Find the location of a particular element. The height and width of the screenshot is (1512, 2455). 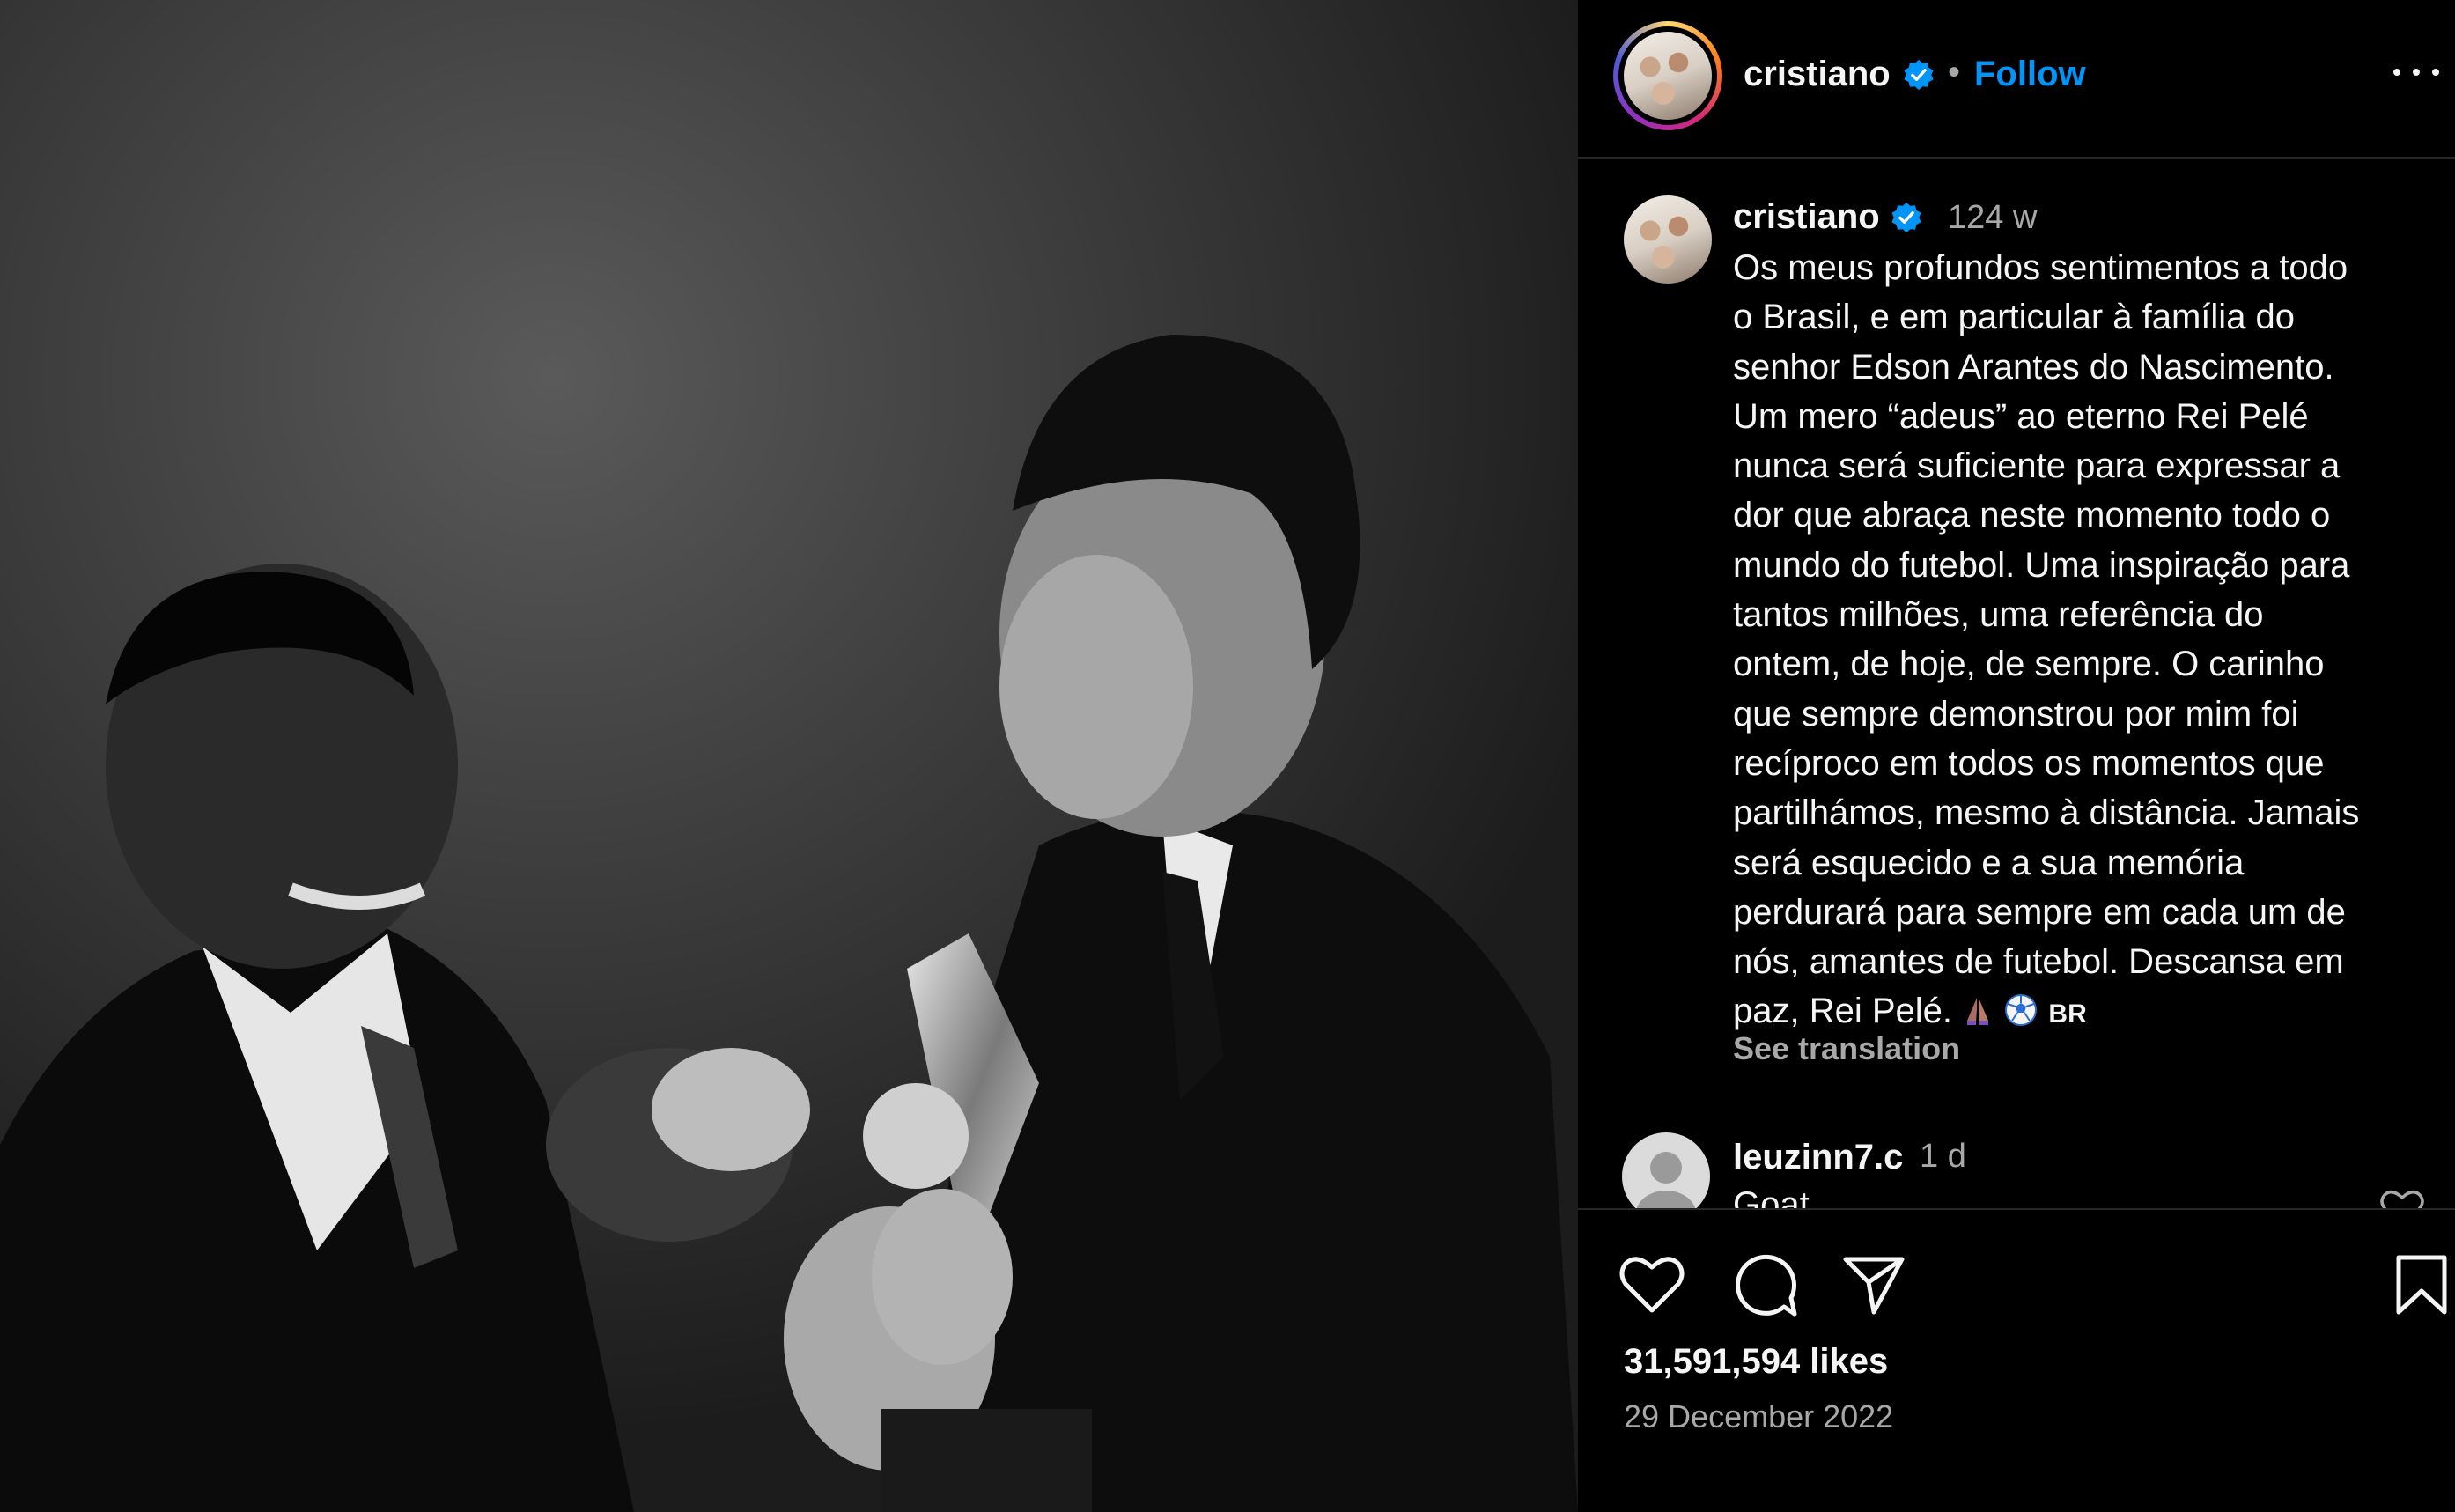

post-actions: 31,591,594 likes 29 December 2022 is located at coordinates (2016, 1360).